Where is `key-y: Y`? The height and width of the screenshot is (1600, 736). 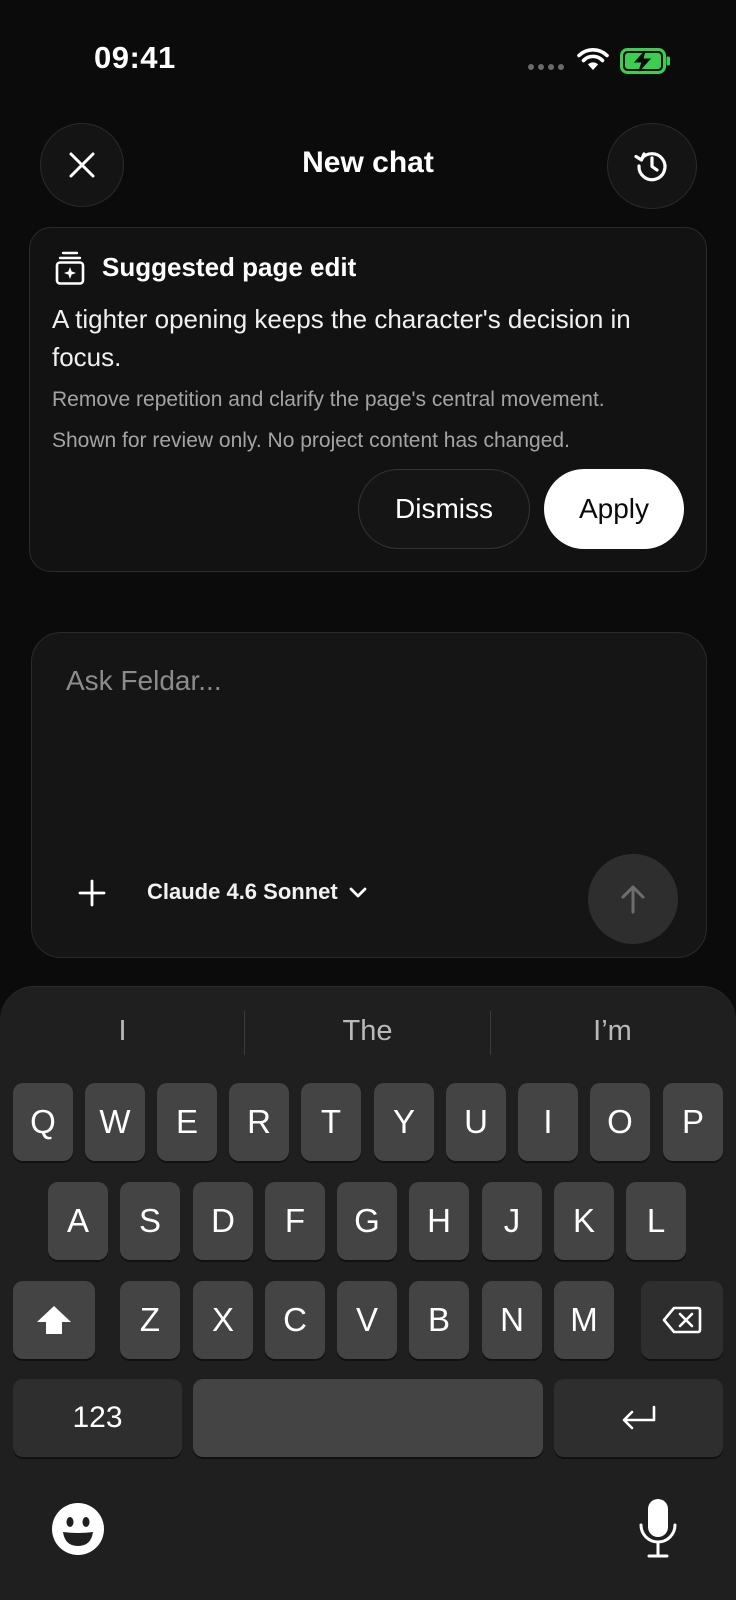 key-y: Y is located at coordinates (404, 1122).